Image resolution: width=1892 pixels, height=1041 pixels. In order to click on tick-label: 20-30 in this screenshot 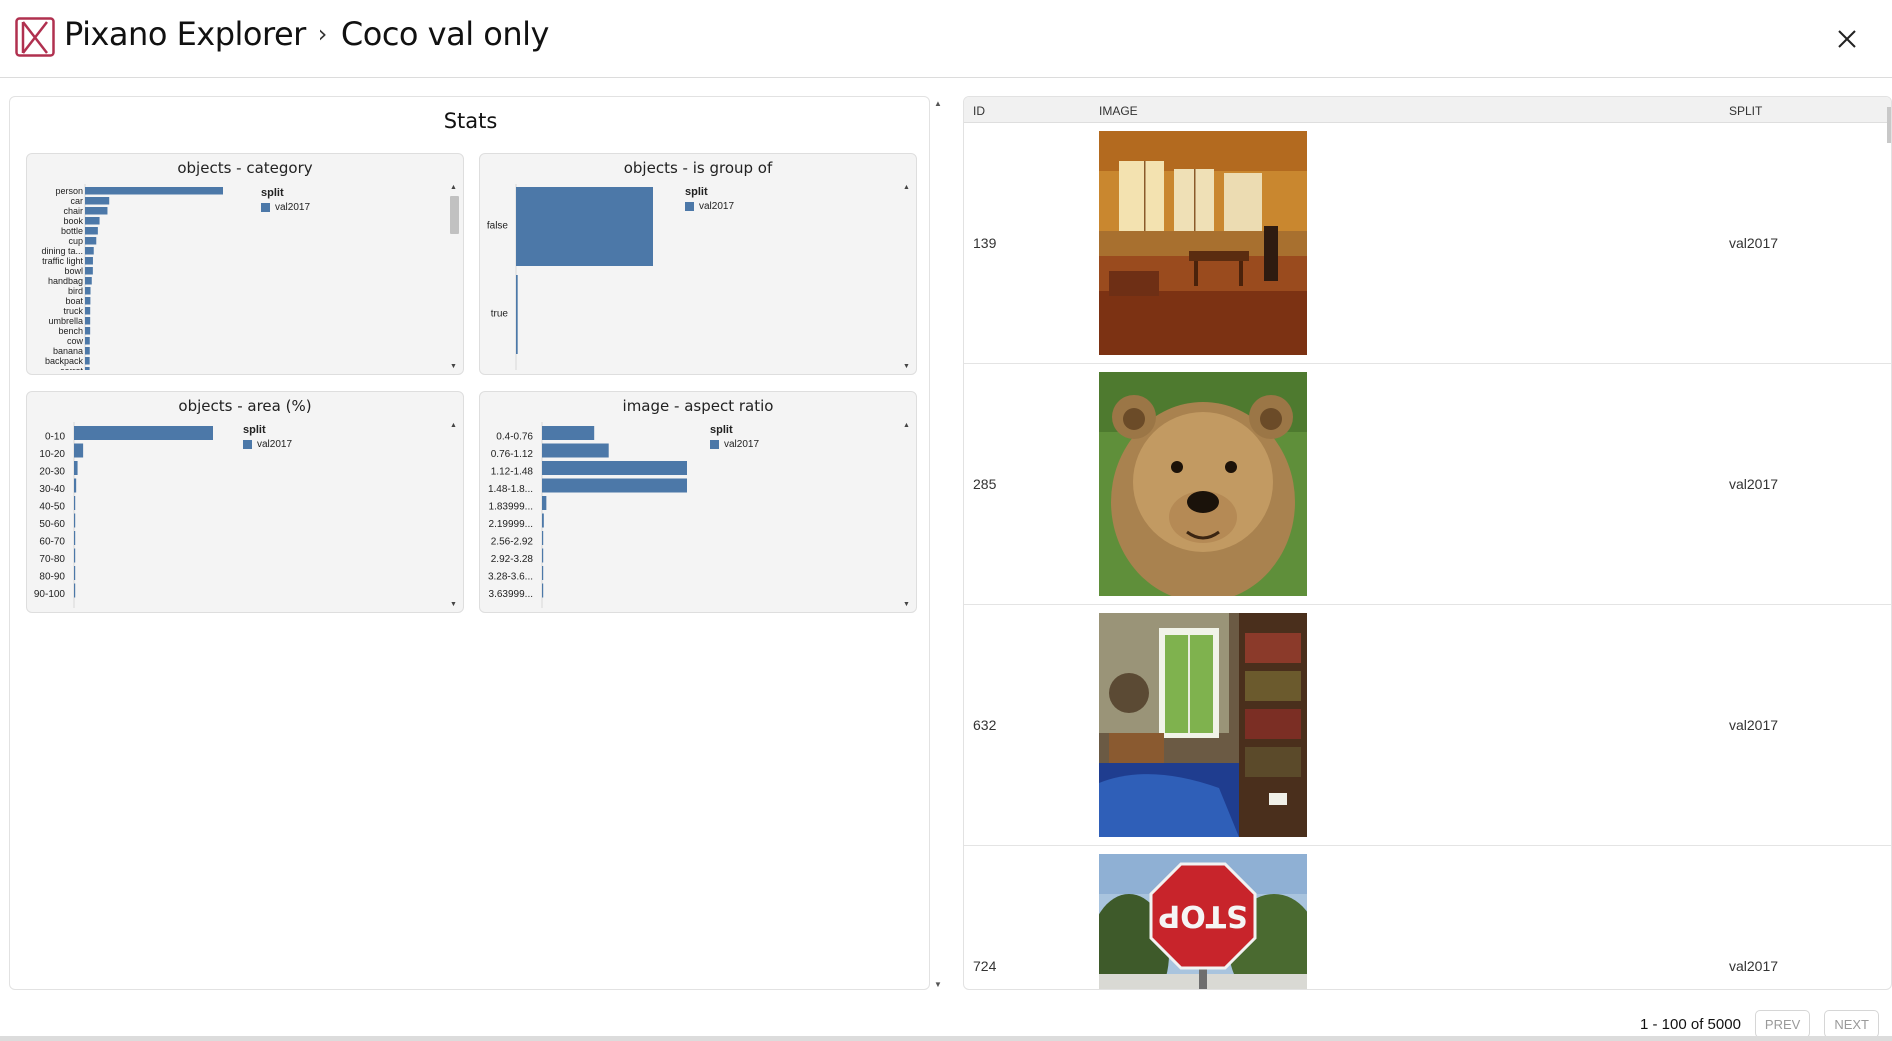, I will do `click(52, 472)`.